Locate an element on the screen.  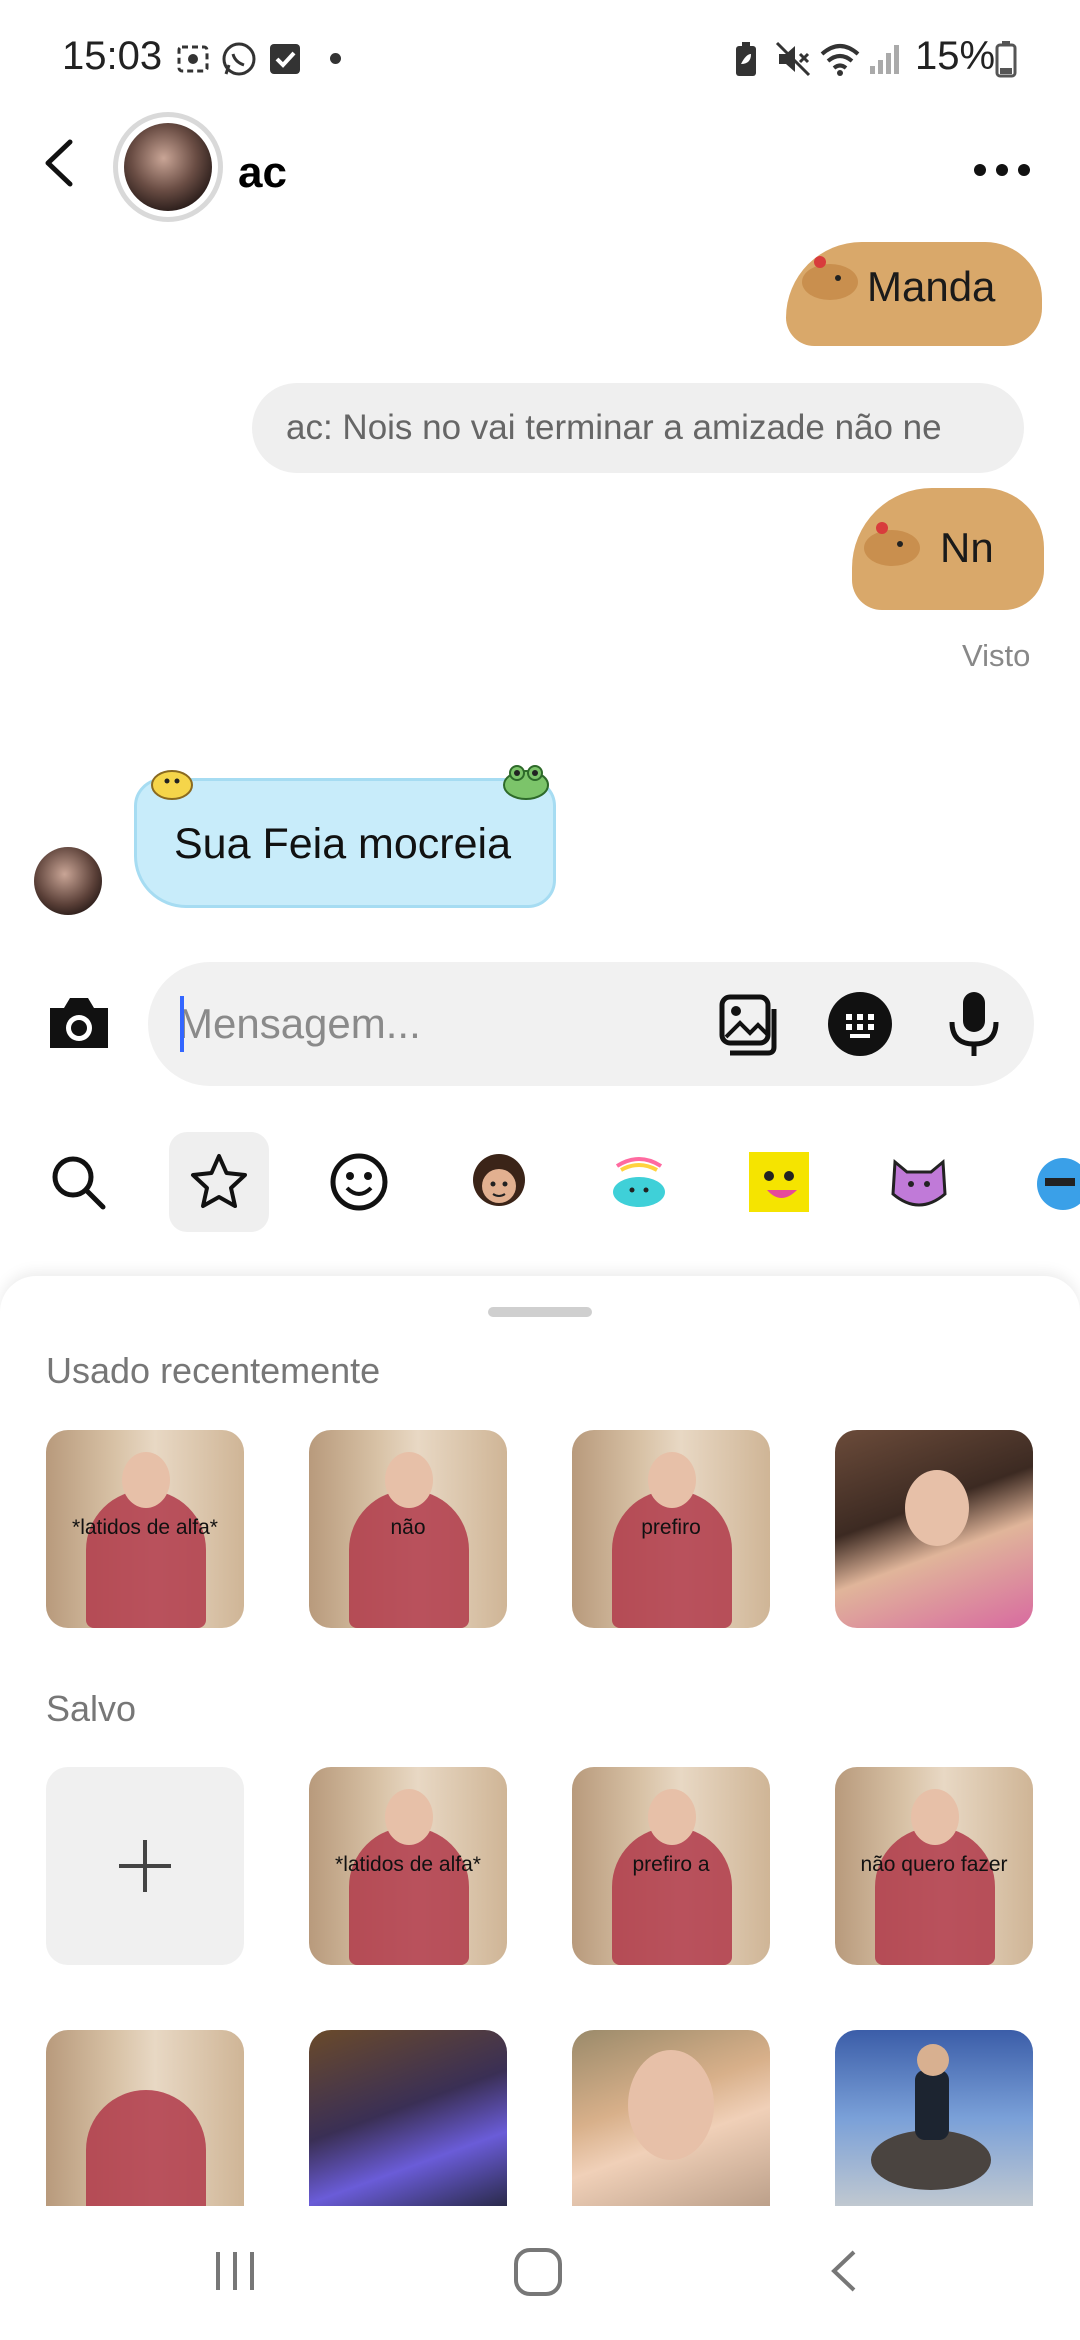
saved-section-title: Salvo is located at coordinates (91, 1708).